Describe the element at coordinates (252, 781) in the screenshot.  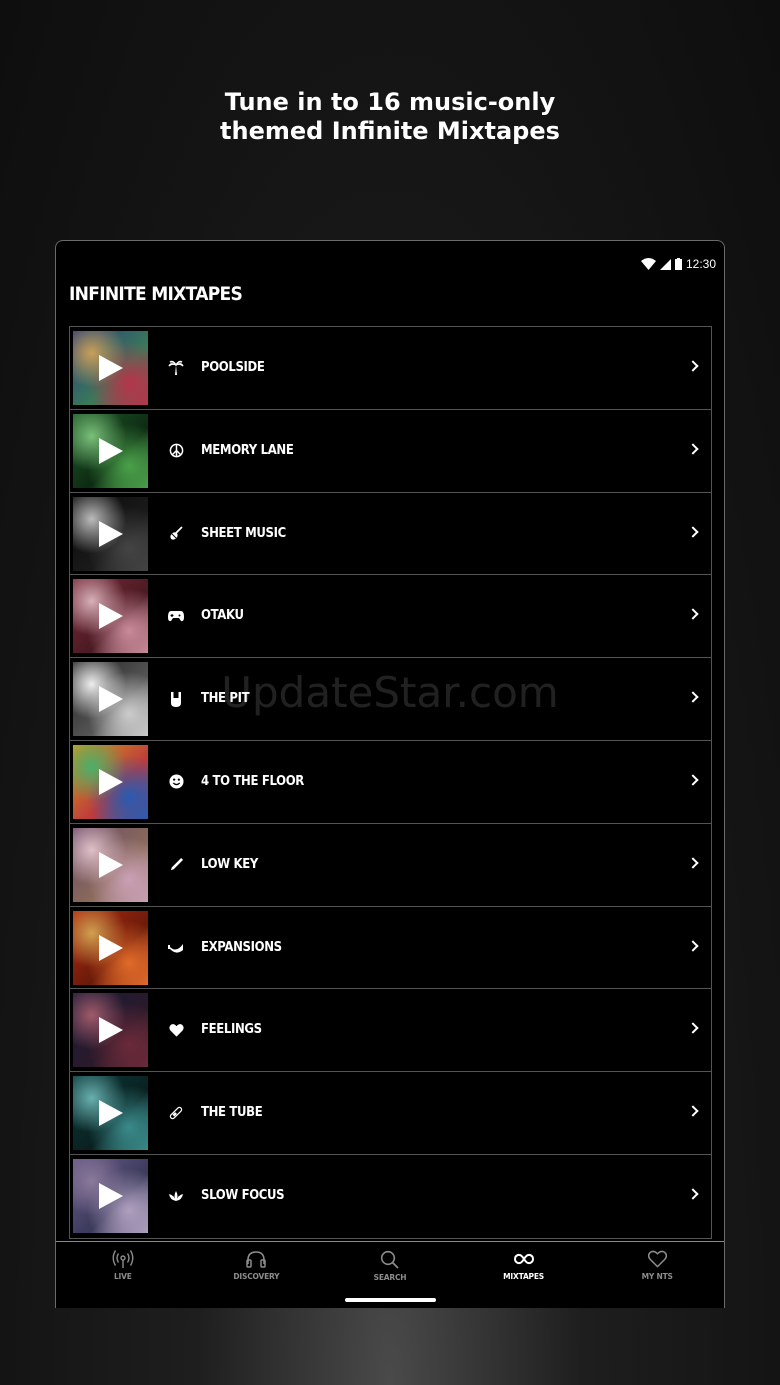
I see `mixtape-label: 4 TO THE FLOOR` at that location.